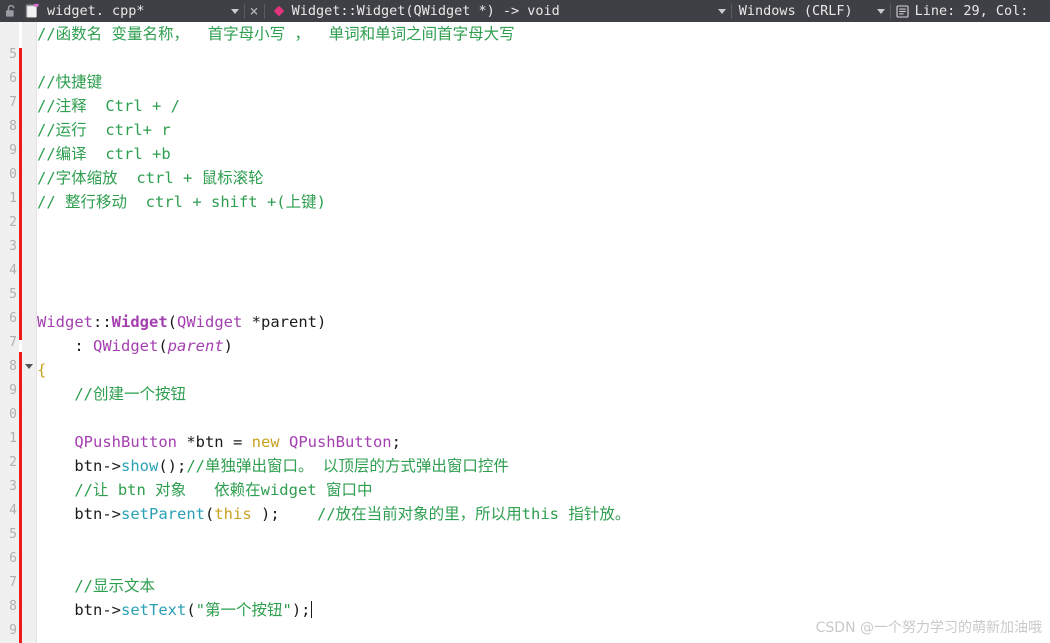 The image size is (1050, 643). I want to click on code-line: {, so click(41, 370).